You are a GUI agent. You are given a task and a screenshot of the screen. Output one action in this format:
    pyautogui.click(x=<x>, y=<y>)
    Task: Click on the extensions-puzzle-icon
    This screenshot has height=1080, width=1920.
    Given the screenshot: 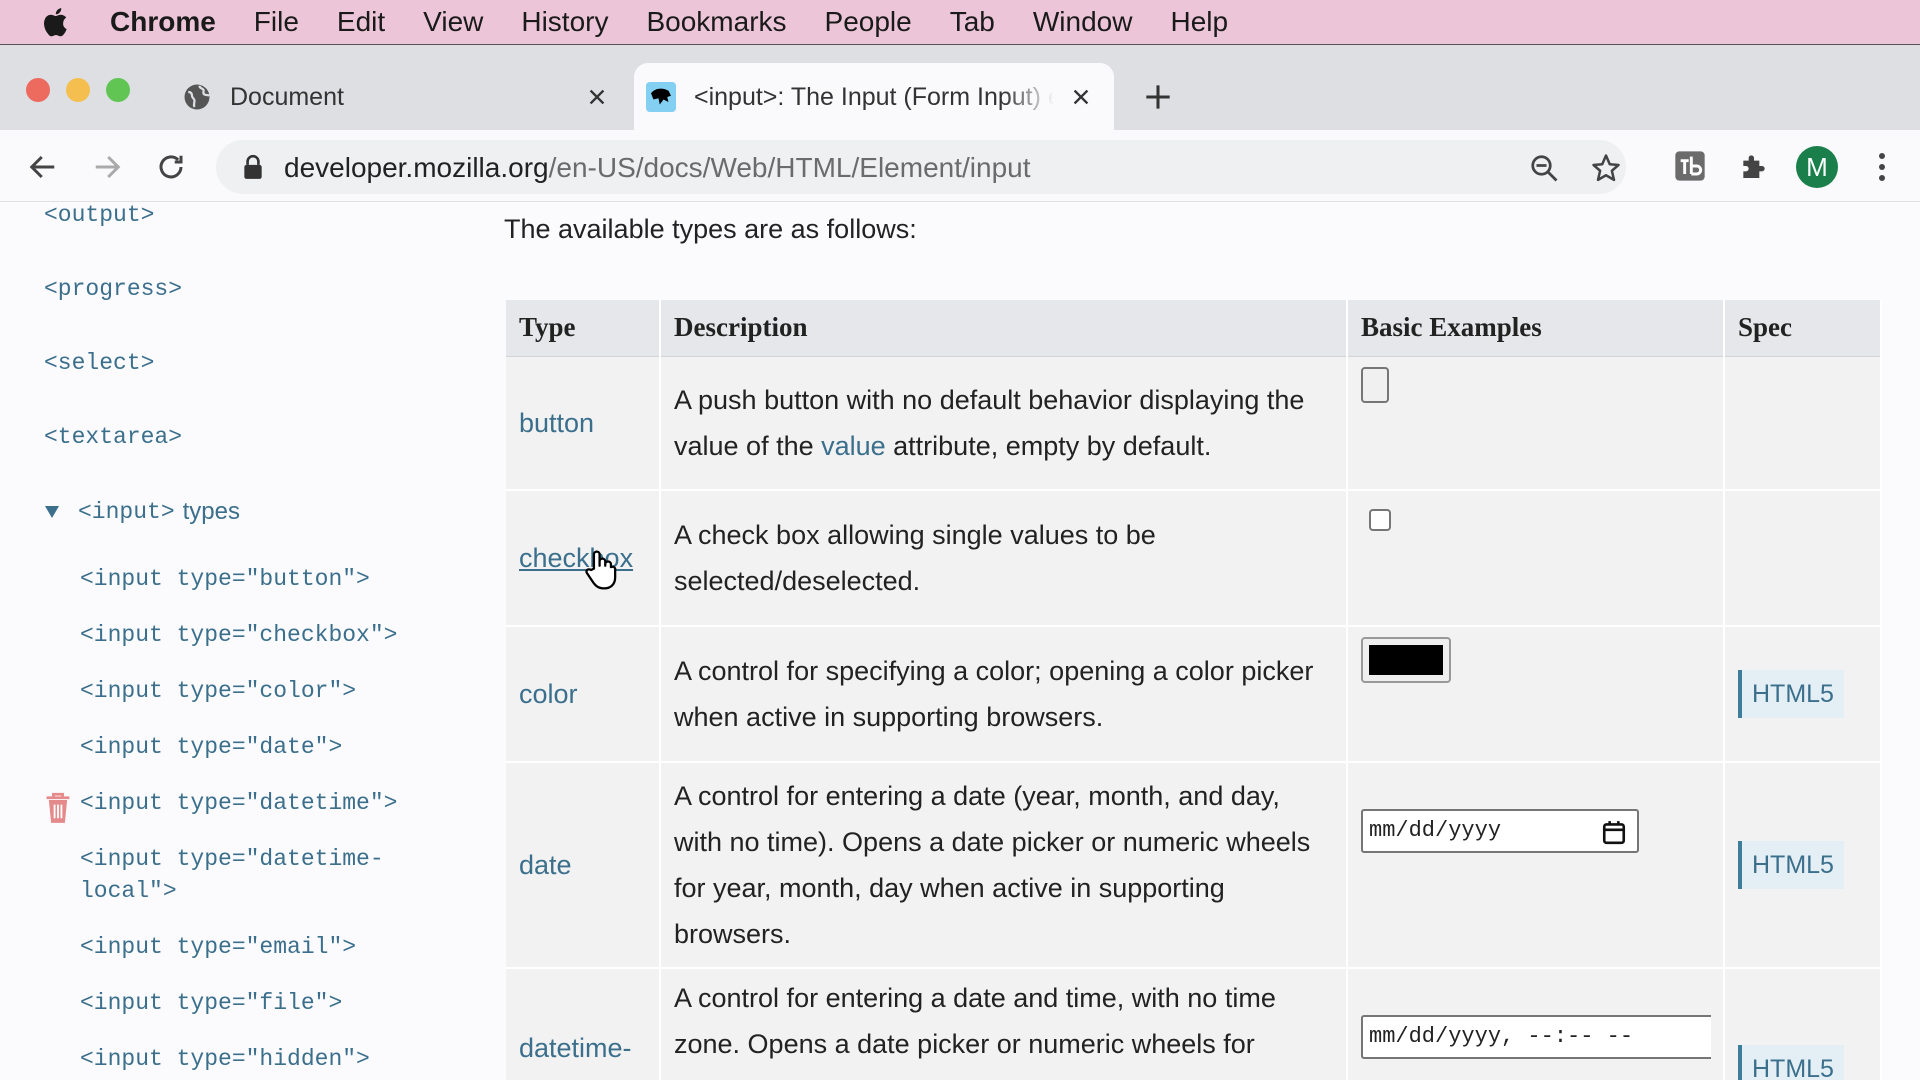 What is the action you would take?
    pyautogui.click(x=1754, y=166)
    